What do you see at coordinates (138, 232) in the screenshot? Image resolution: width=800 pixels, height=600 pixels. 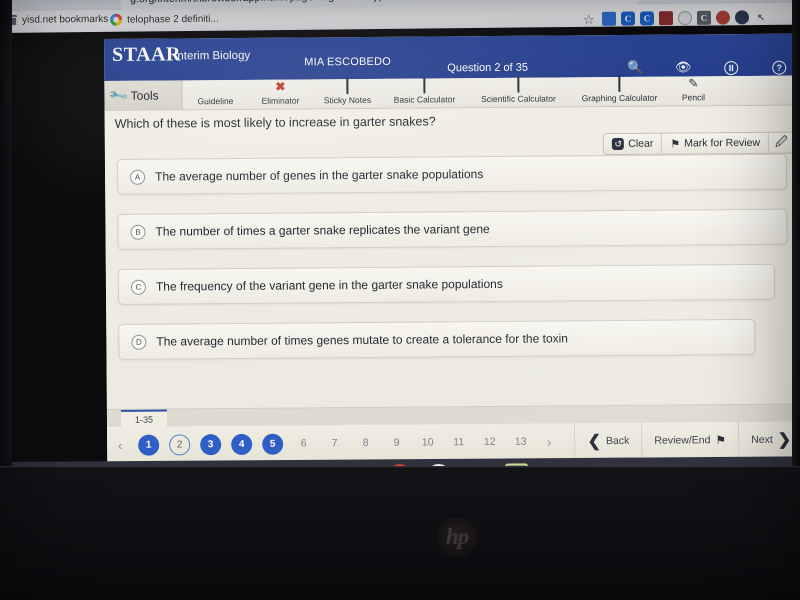 I see `answer-bubble: B` at bounding box center [138, 232].